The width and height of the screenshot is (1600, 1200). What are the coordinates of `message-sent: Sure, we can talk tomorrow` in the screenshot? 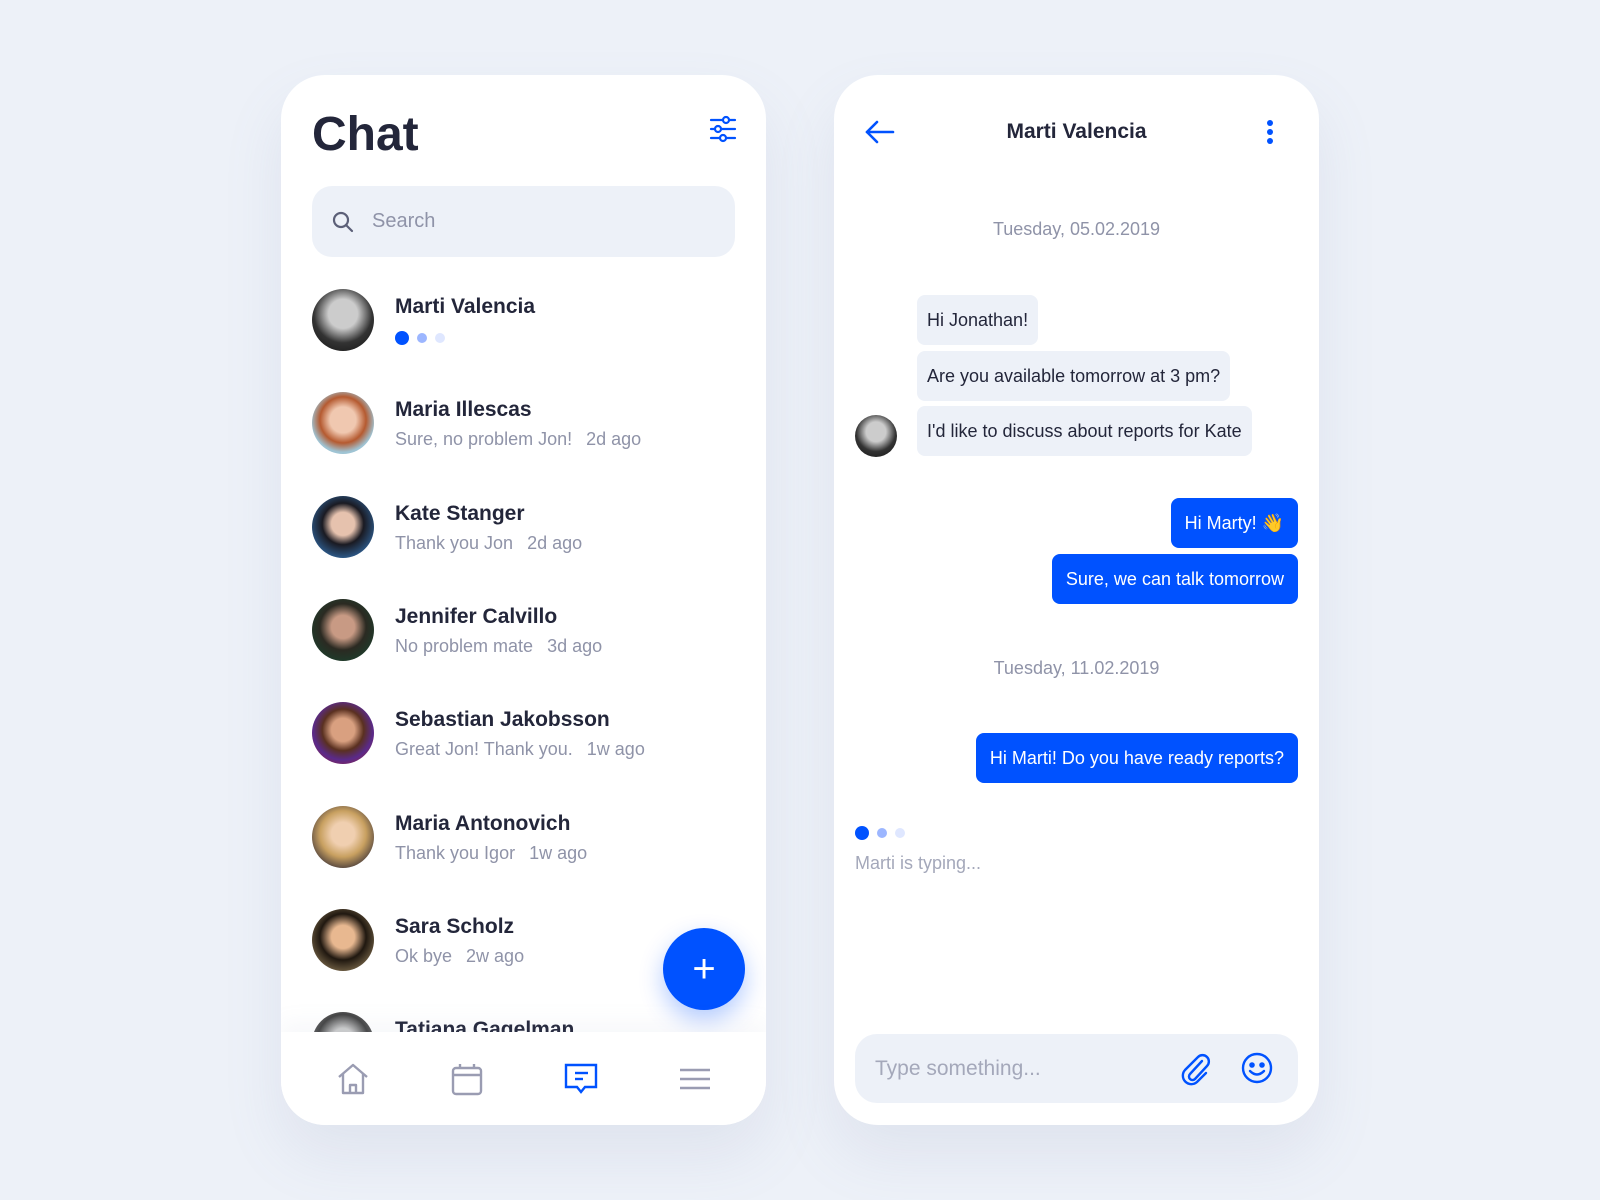 It's located at (1174, 579).